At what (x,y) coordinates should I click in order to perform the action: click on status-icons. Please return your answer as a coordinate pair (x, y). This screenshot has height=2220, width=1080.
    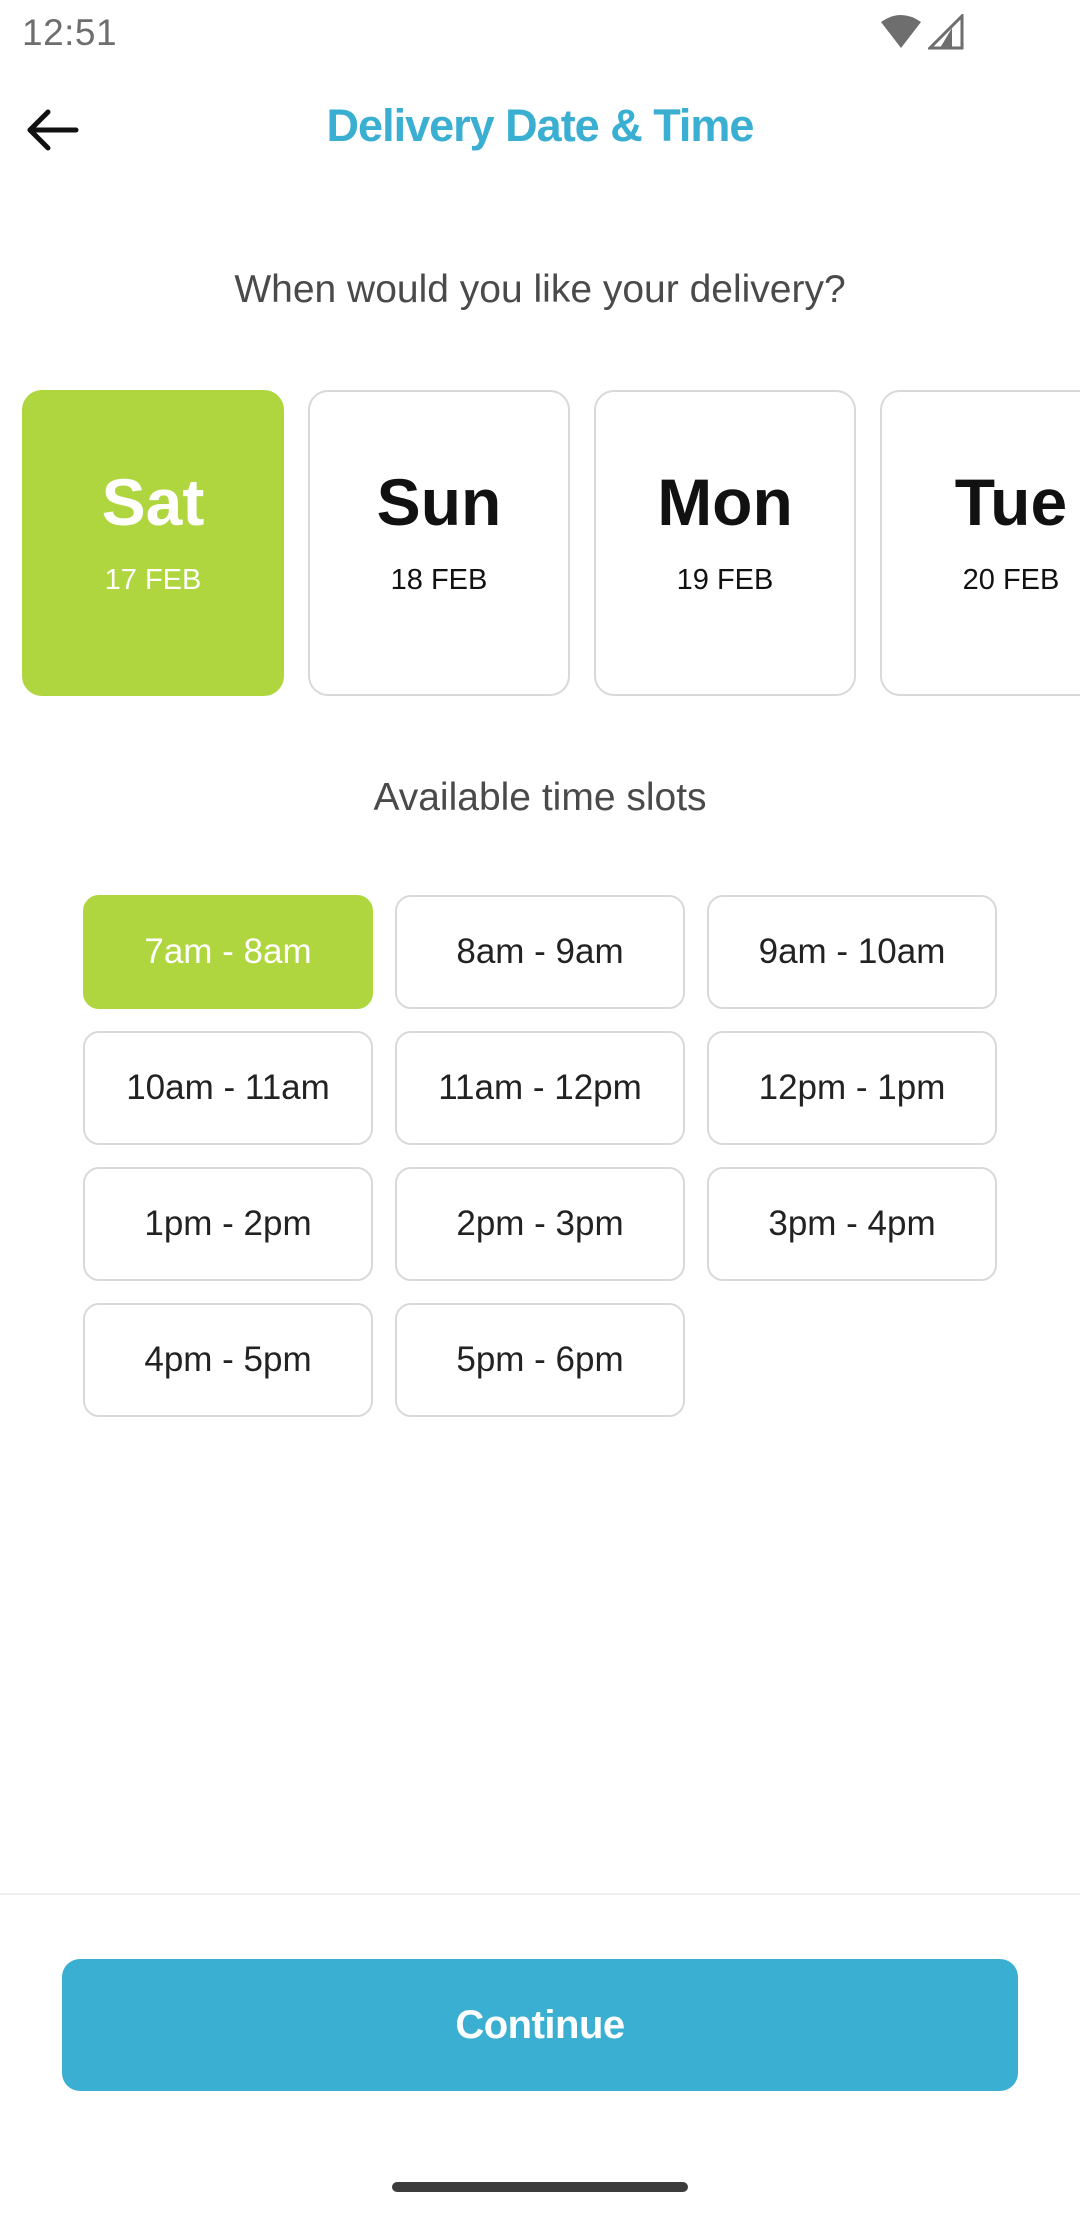
    Looking at the image, I should click on (925, 33).